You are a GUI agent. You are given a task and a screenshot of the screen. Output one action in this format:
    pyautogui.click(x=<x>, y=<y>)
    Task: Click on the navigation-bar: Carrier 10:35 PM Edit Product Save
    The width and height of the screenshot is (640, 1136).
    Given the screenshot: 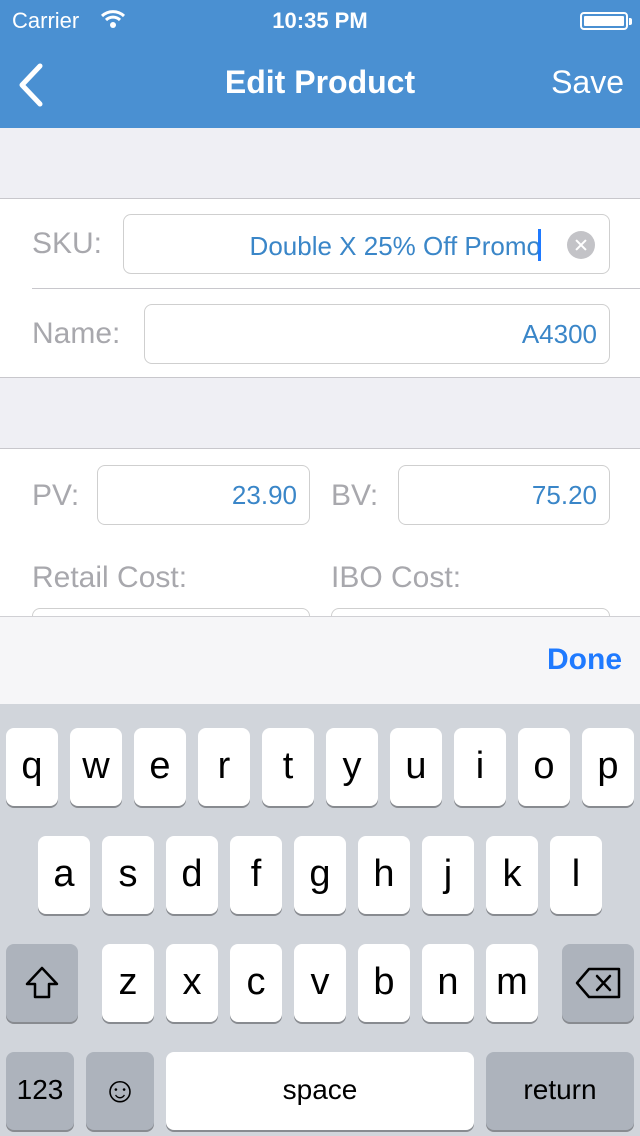 What is the action you would take?
    pyautogui.click(x=320, y=64)
    